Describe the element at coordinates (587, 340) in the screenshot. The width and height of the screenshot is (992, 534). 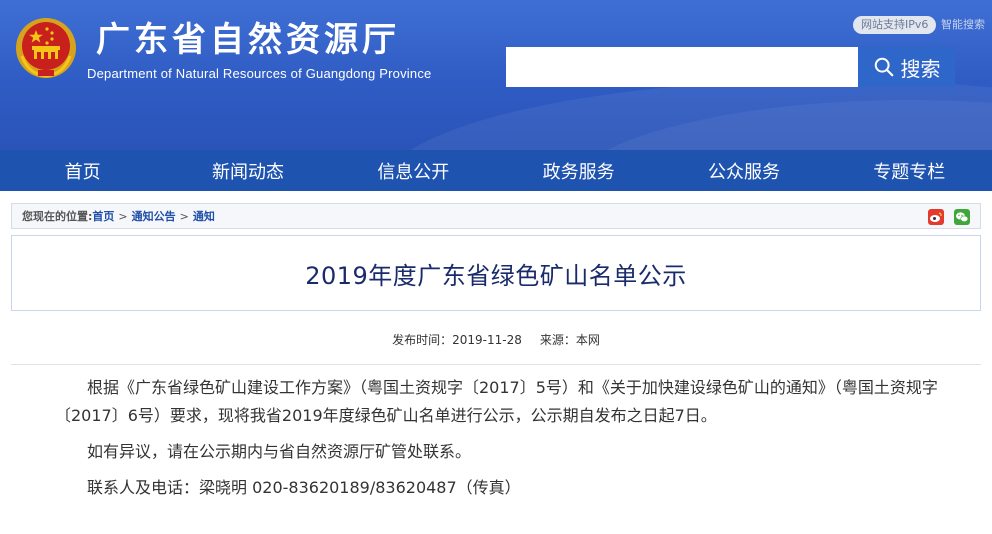
I see `article-source: 本网` at that location.